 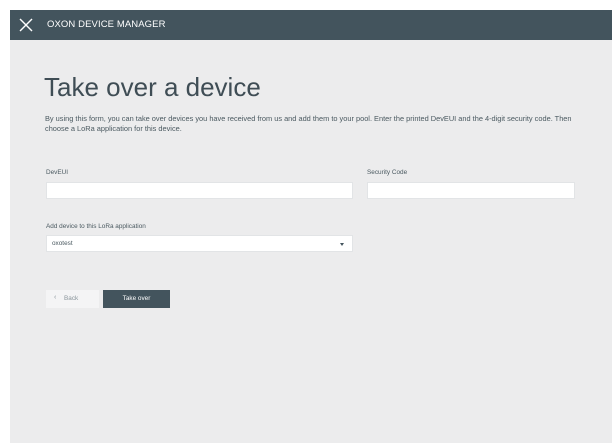 What do you see at coordinates (96, 226) in the screenshot?
I see `application-label: Add device to this LoRa application` at bounding box center [96, 226].